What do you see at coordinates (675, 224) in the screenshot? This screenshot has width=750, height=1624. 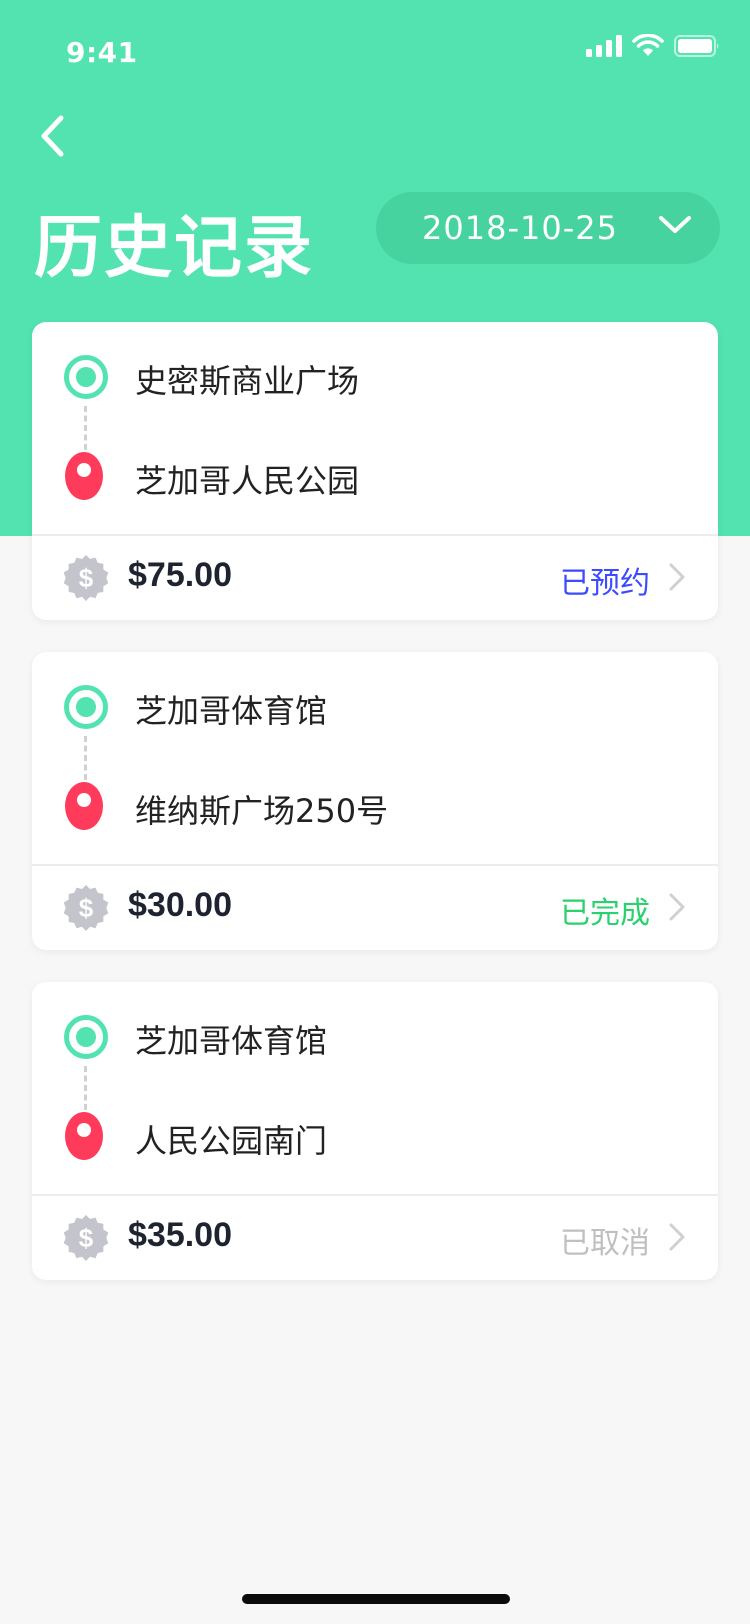 I see `chevron-down-icon` at bounding box center [675, 224].